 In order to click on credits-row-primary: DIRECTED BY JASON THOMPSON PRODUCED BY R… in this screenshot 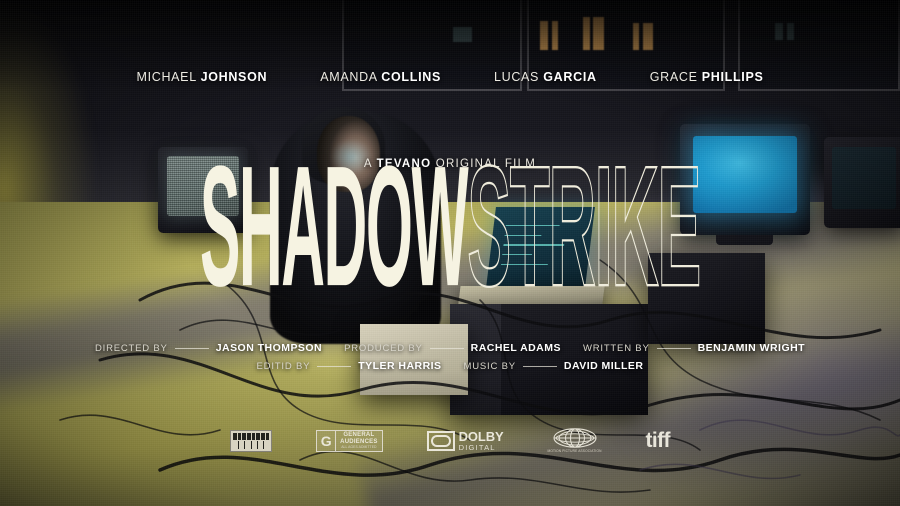, I will do `click(450, 348)`.